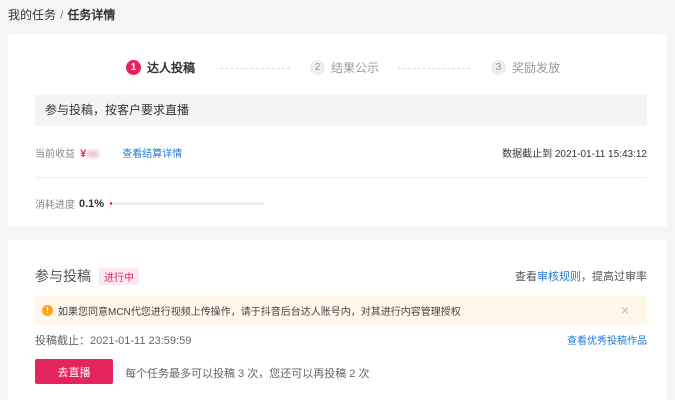 The height and width of the screenshot is (400, 675). I want to click on step-submission: 1 达人投稿, so click(160, 67).